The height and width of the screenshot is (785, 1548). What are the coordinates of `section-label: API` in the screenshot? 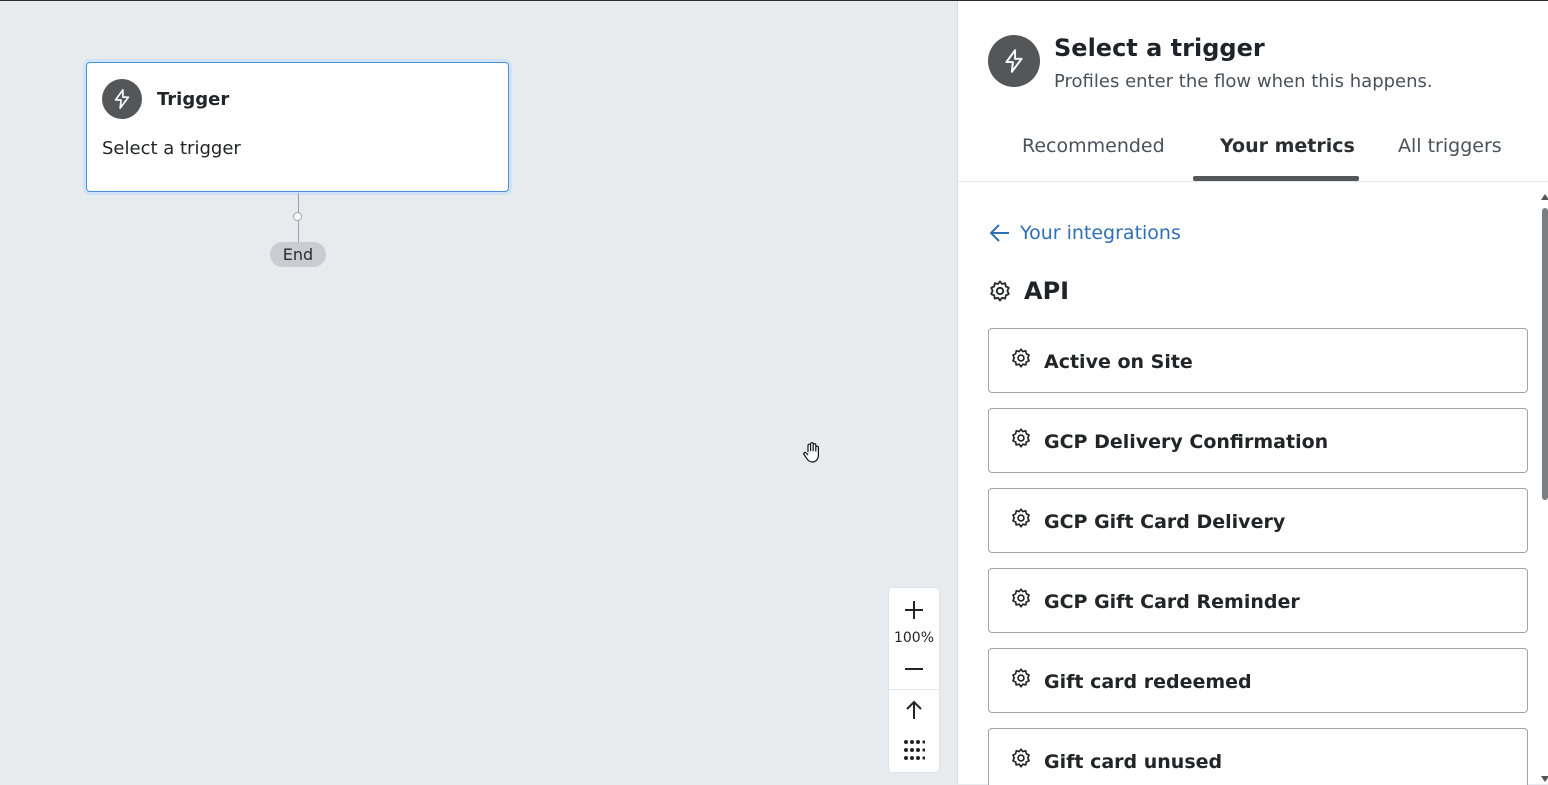 It's located at (1047, 291).